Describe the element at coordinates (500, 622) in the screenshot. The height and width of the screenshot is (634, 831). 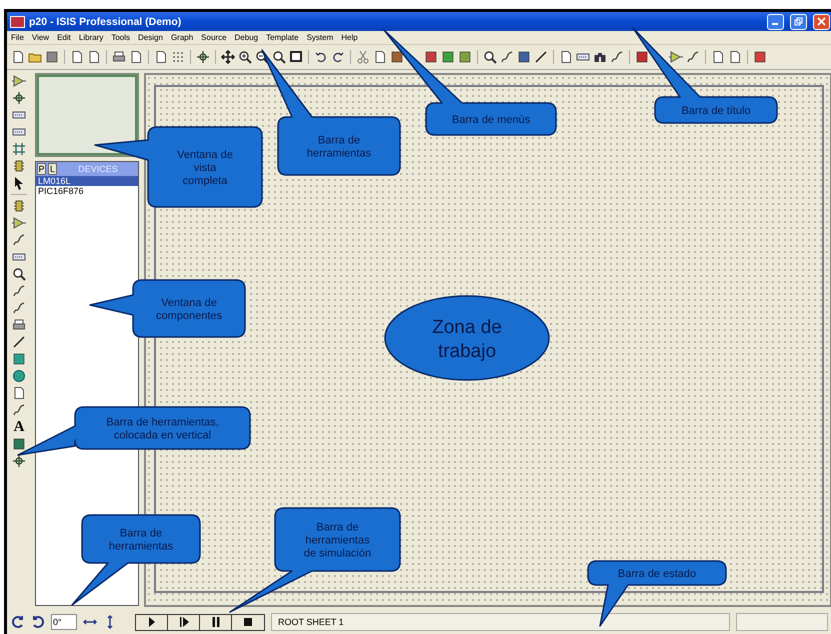
I see `status-bar: ROOT SHEET 1` at that location.